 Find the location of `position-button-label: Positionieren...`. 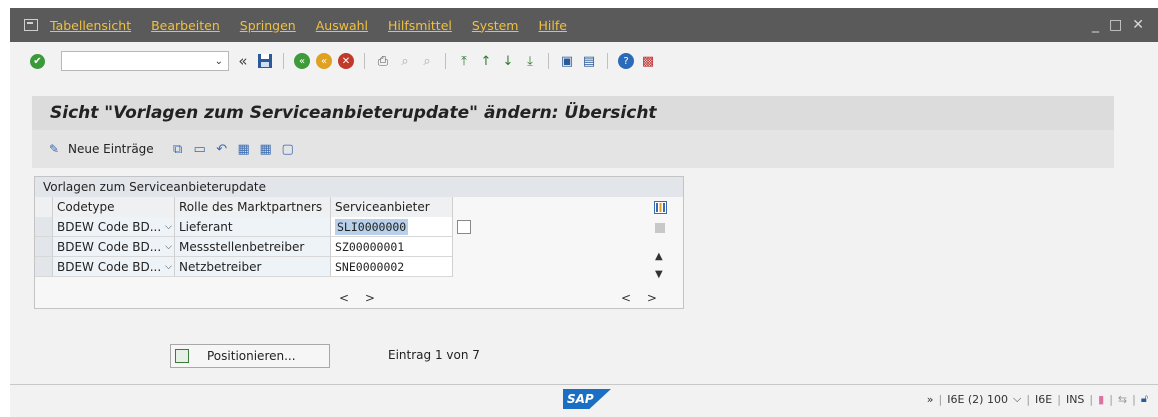

position-button-label: Positionieren... is located at coordinates (251, 356).